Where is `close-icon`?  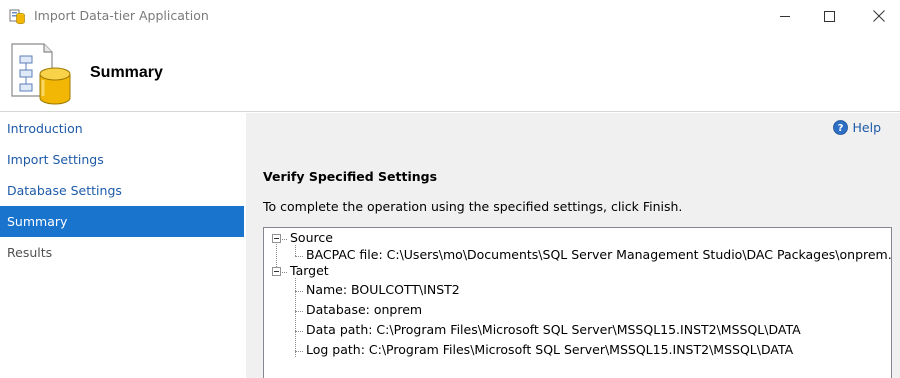 close-icon is located at coordinates (879, 16).